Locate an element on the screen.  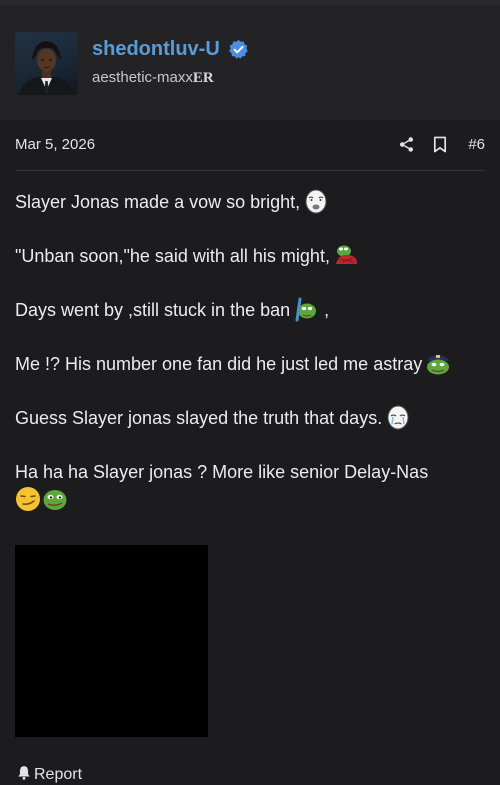
pepe-pointing-icon is located at coordinates (306, 309).